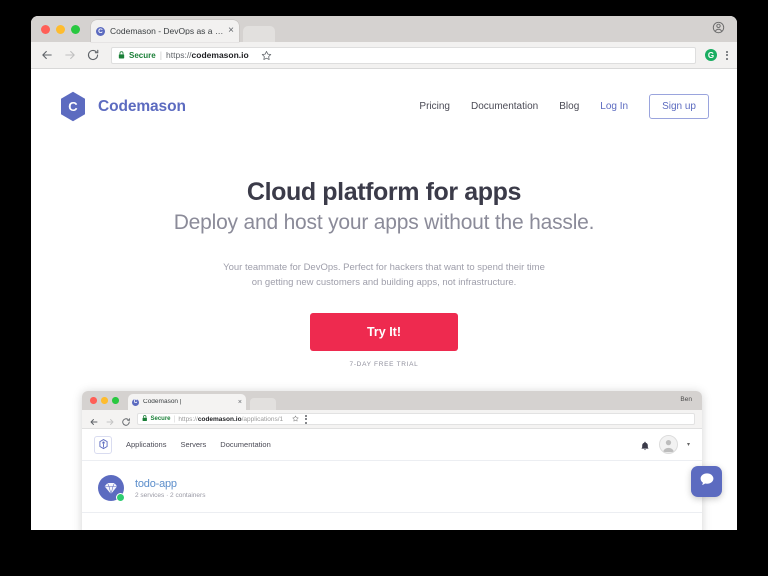 Image resolution: width=768 pixels, height=576 pixels. Describe the element at coordinates (120, 497) in the screenshot. I see `status-indicator-online` at that location.